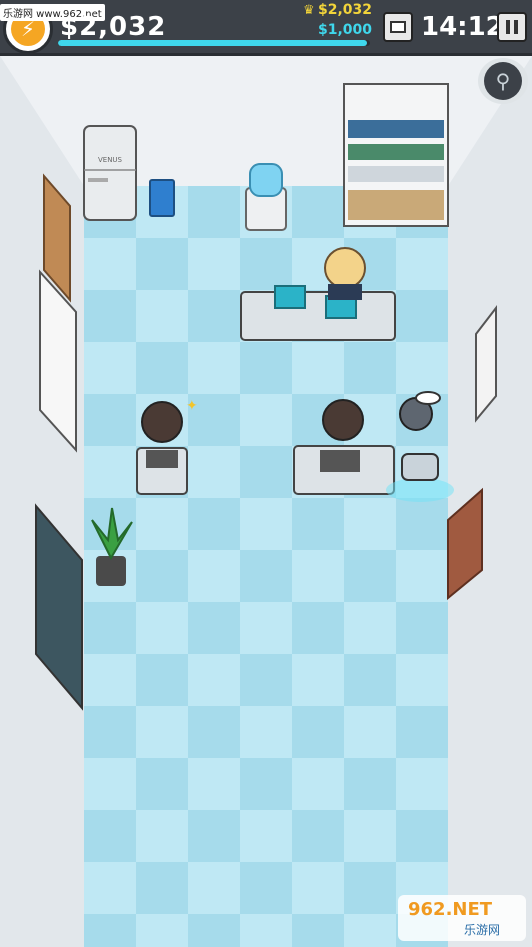 This screenshot has height=947, width=532. I want to click on worker-character-right, so click(343, 420).